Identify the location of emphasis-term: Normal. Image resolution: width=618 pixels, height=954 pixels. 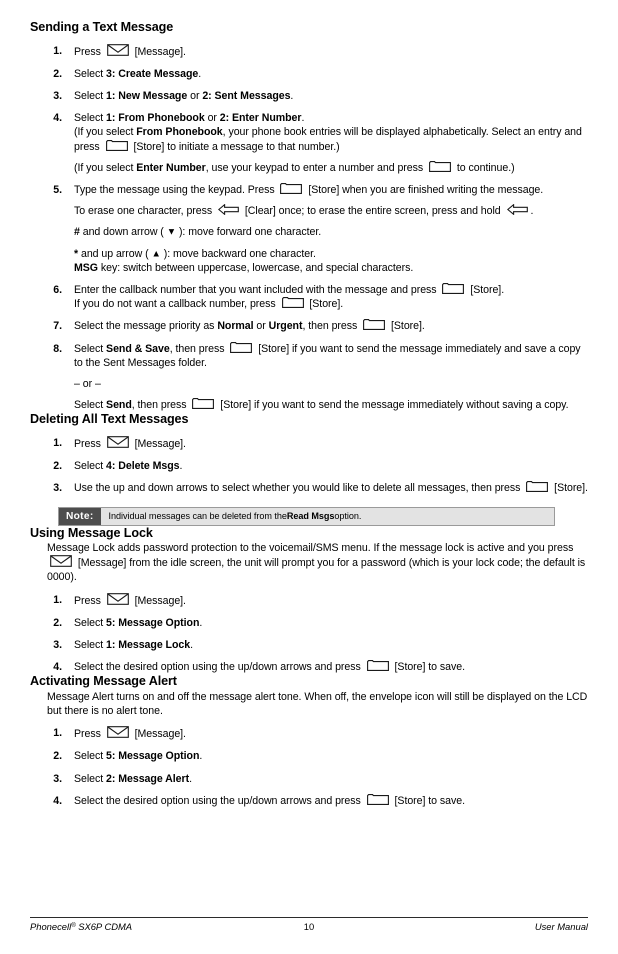
(235, 326).